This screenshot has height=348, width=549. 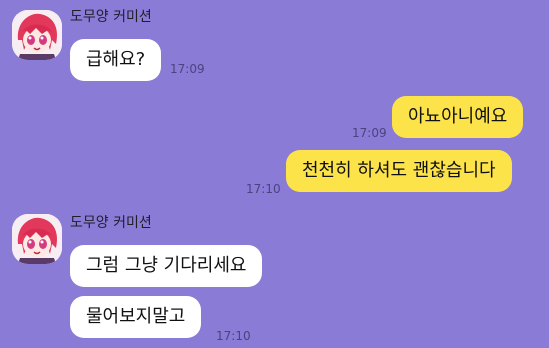 What do you see at coordinates (166, 266) in the screenshot?
I see `message-bubble: 그럼 그냥 기다리세요` at bounding box center [166, 266].